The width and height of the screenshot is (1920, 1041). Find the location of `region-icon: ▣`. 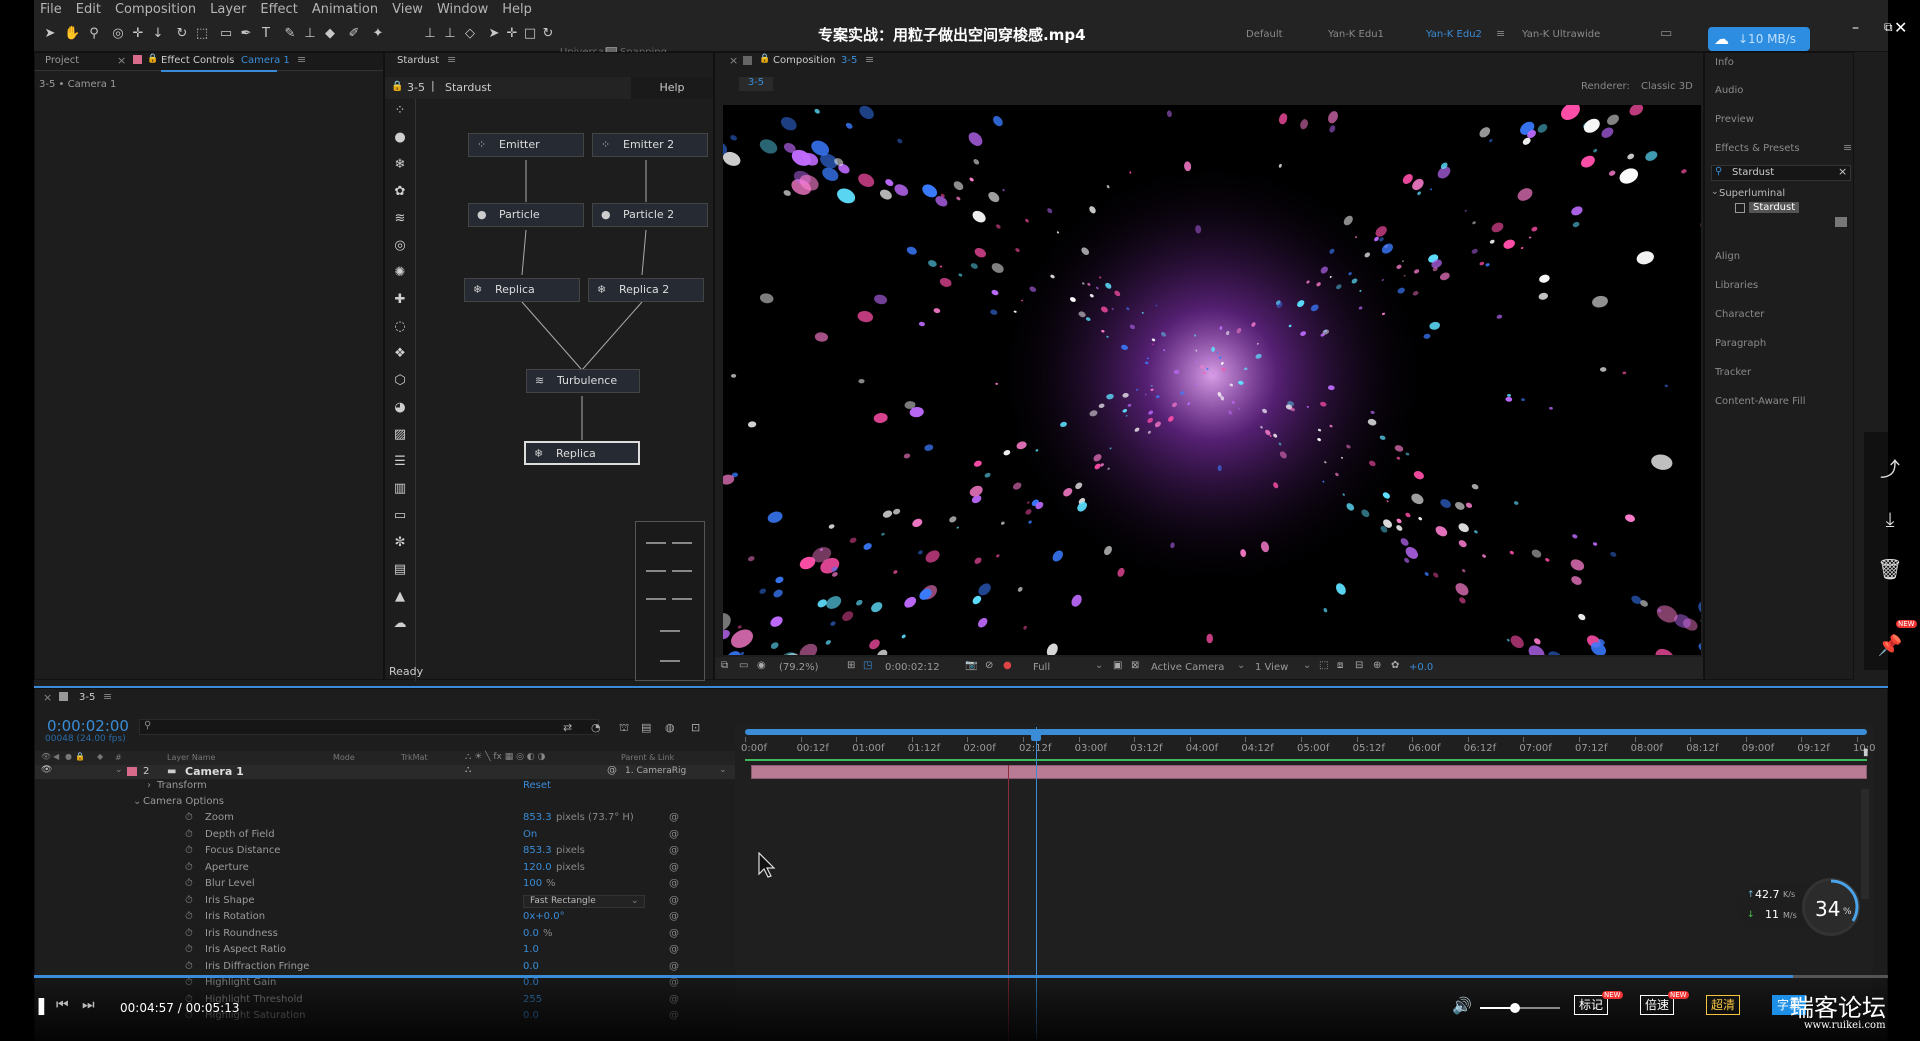

region-icon: ▣ is located at coordinates (1117, 665).